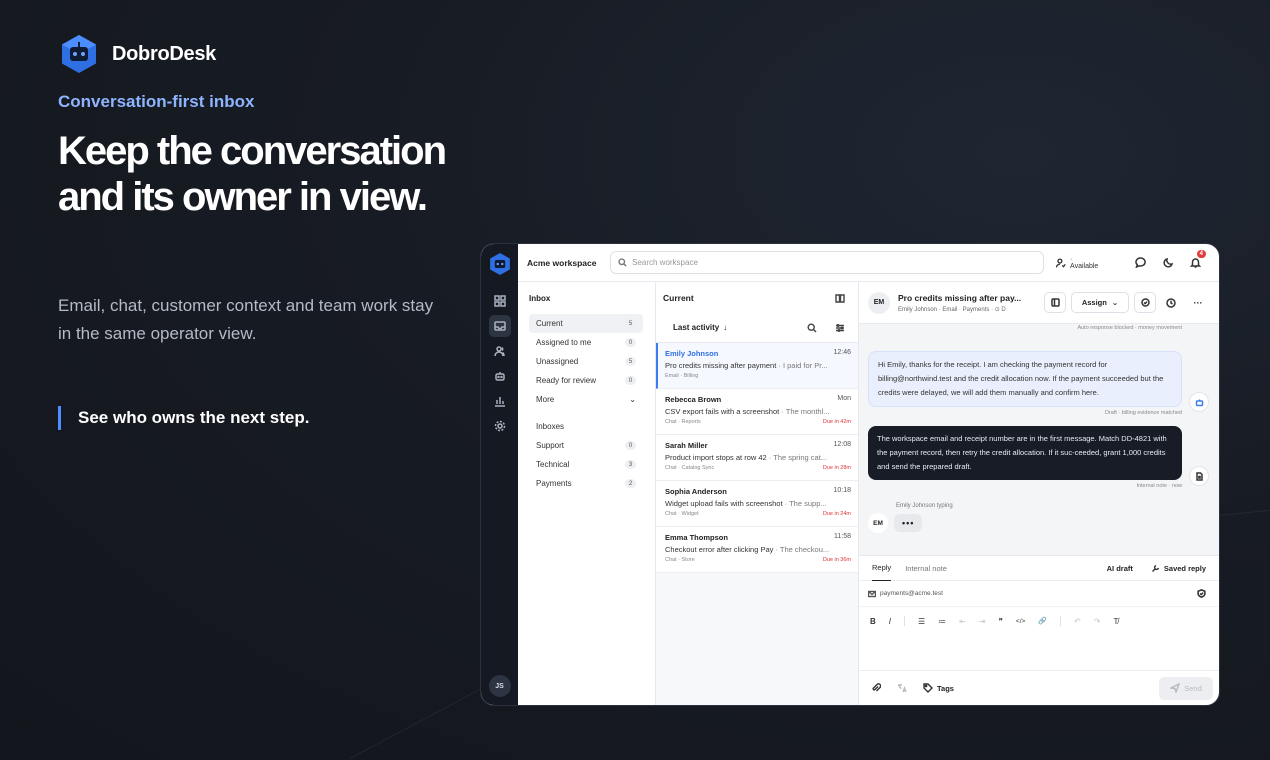 The image size is (1270, 760). What do you see at coordinates (586, 361) in the screenshot?
I see `nav-item-unassigned: Unassigned 5` at bounding box center [586, 361].